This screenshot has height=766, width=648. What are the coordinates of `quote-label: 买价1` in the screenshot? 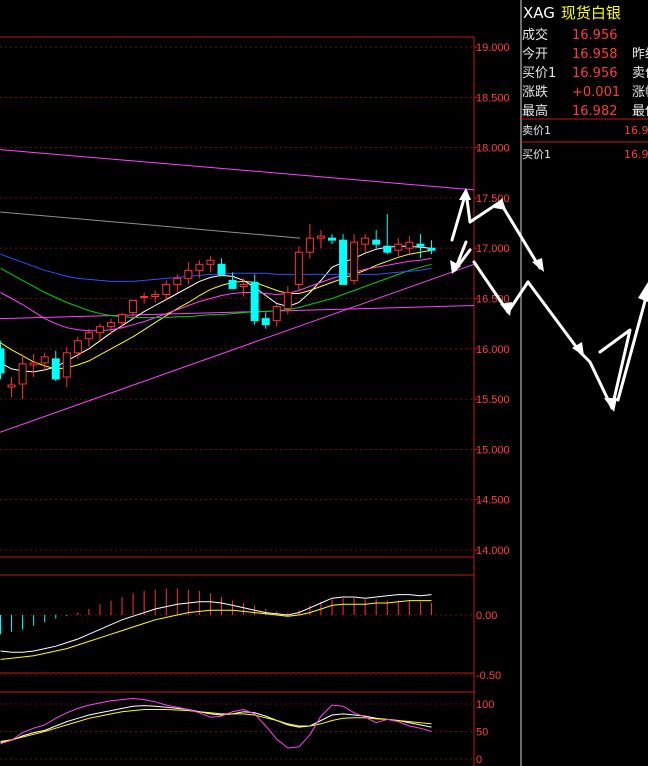 It's located at (539, 73).